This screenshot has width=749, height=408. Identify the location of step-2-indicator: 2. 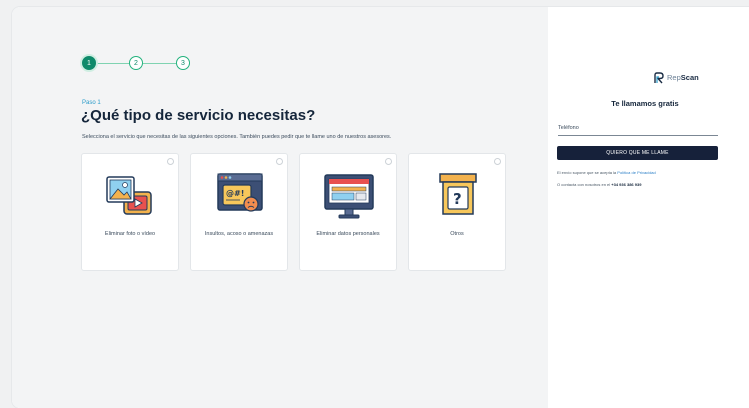
(136, 63).